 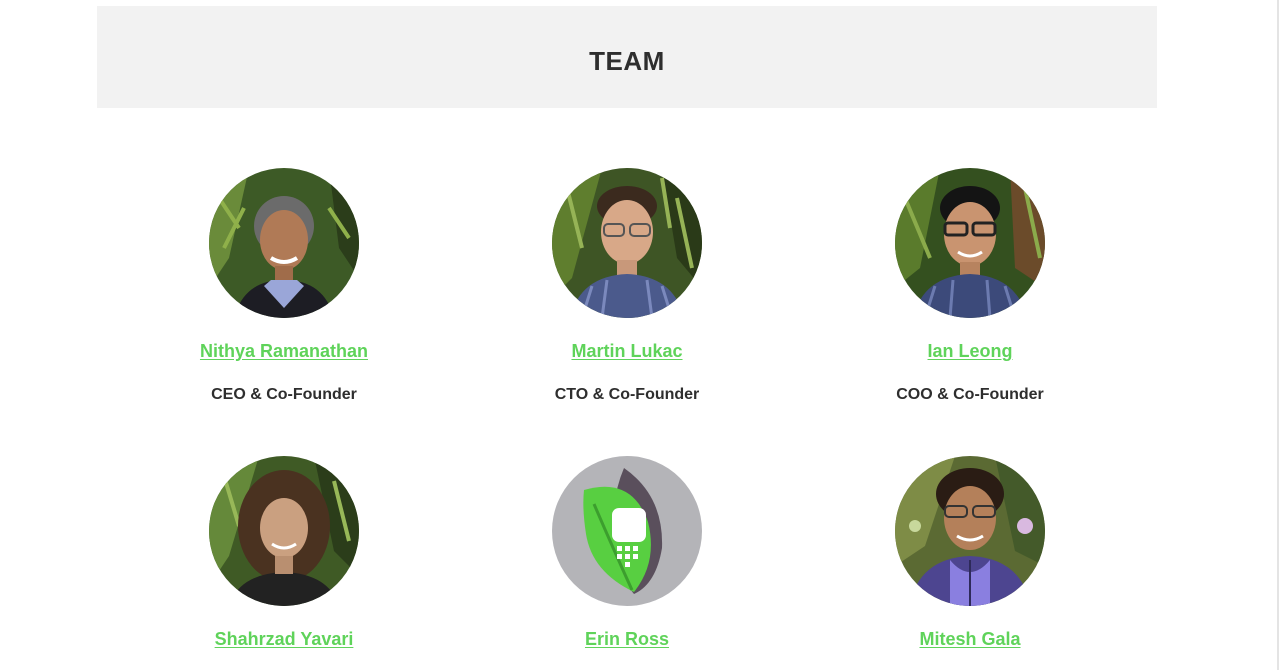 I want to click on section-title: TEAM, so click(x=627, y=61).